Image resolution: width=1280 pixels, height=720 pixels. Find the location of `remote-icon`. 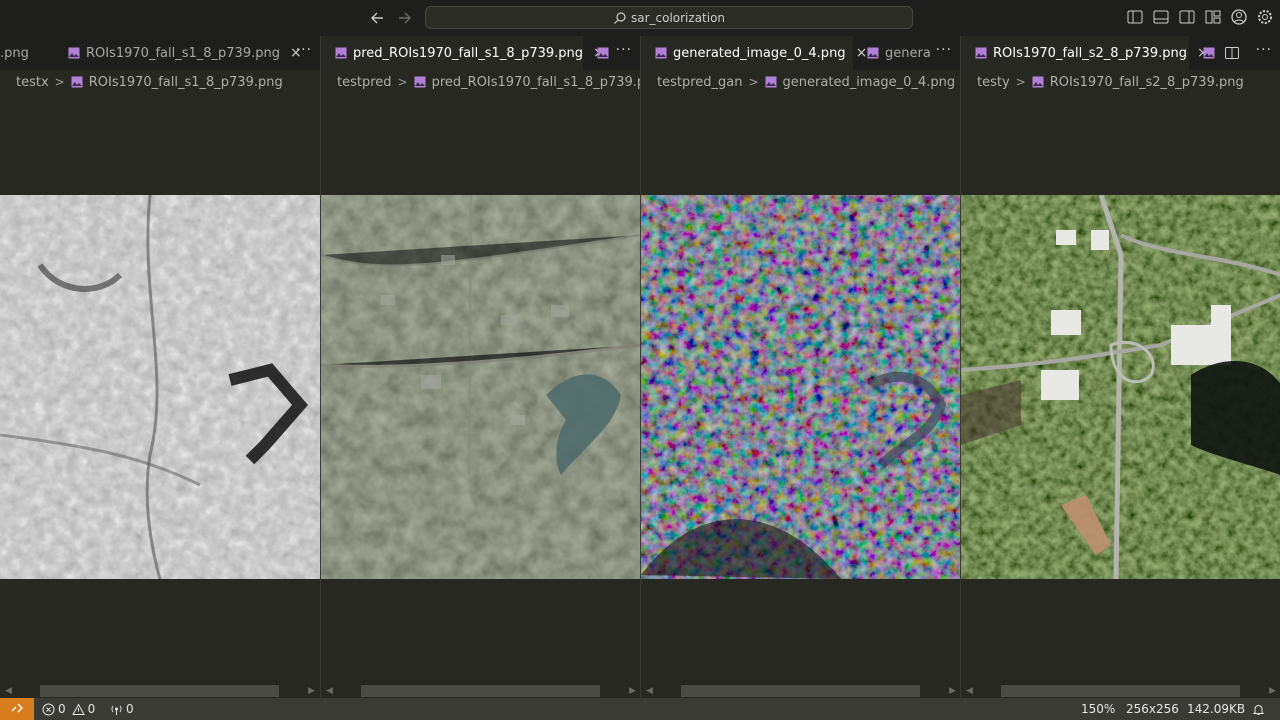

remote-icon is located at coordinates (17, 708).